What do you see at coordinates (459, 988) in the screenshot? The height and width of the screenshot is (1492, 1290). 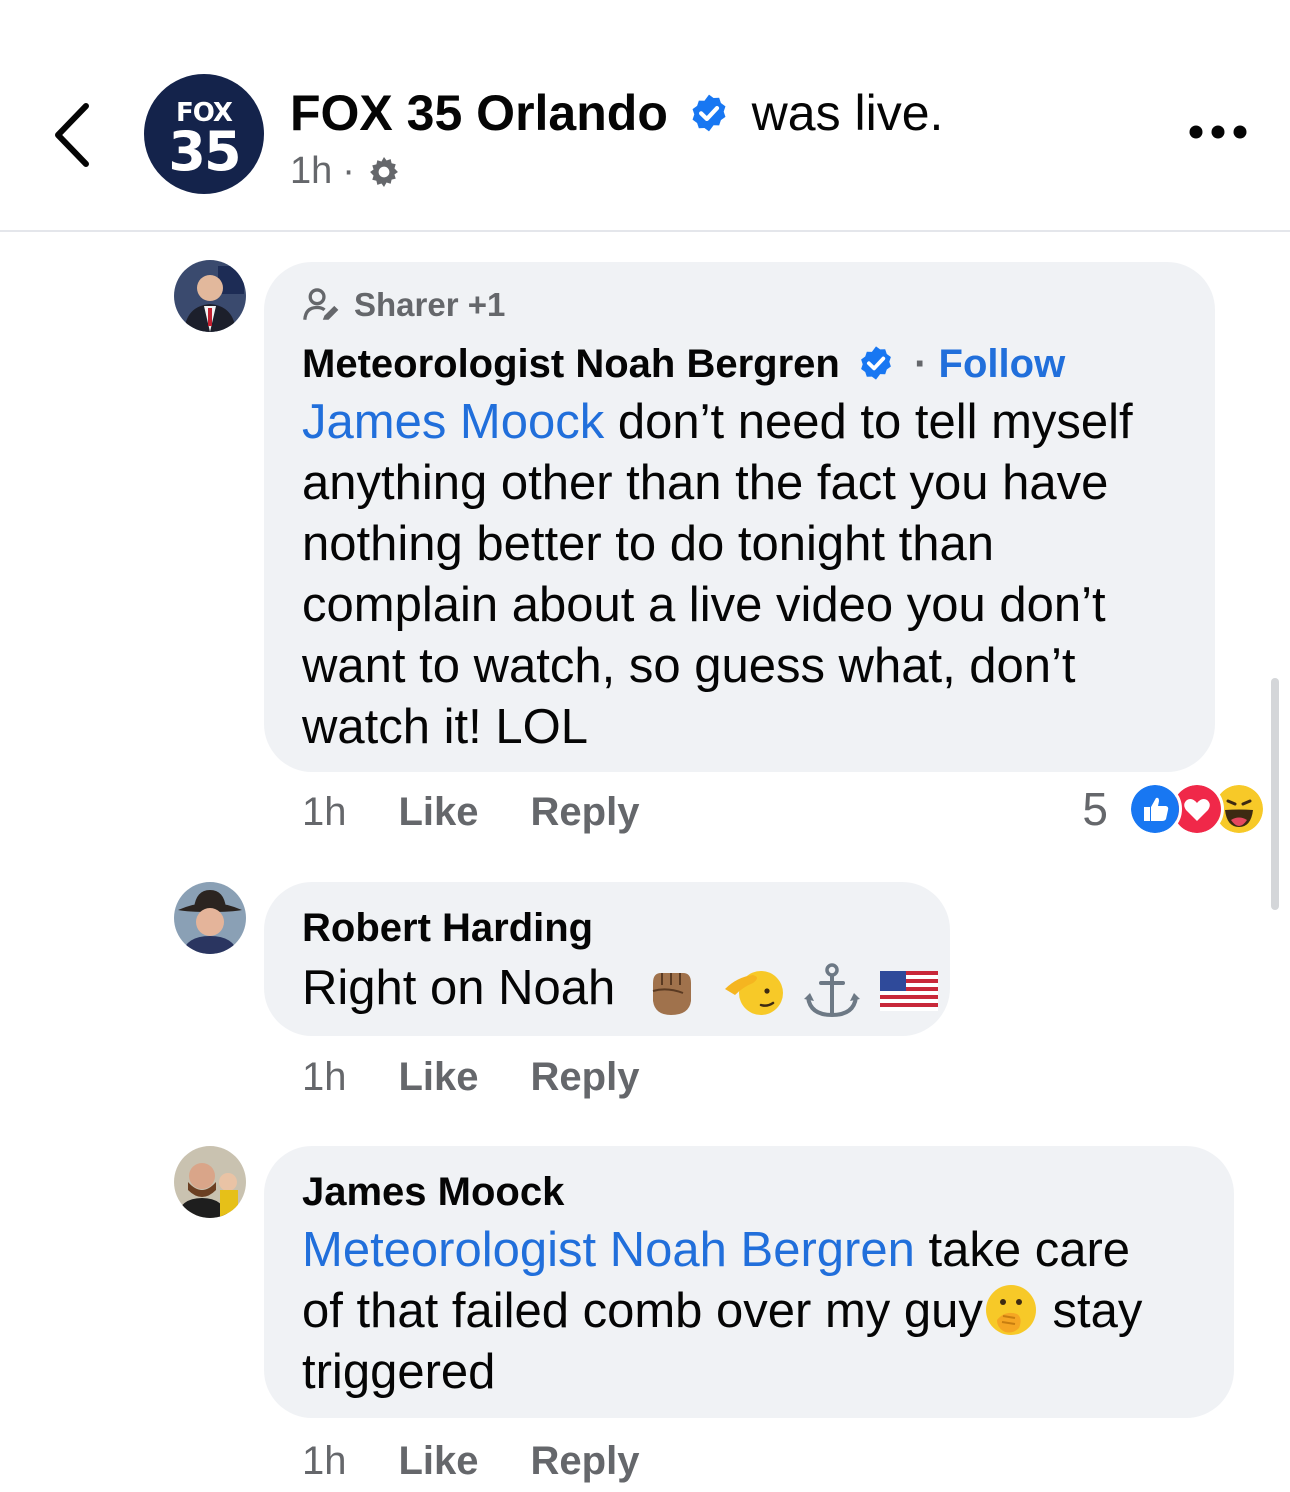 I see `comment-line-text: Right on Noah` at bounding box center [459, 988].